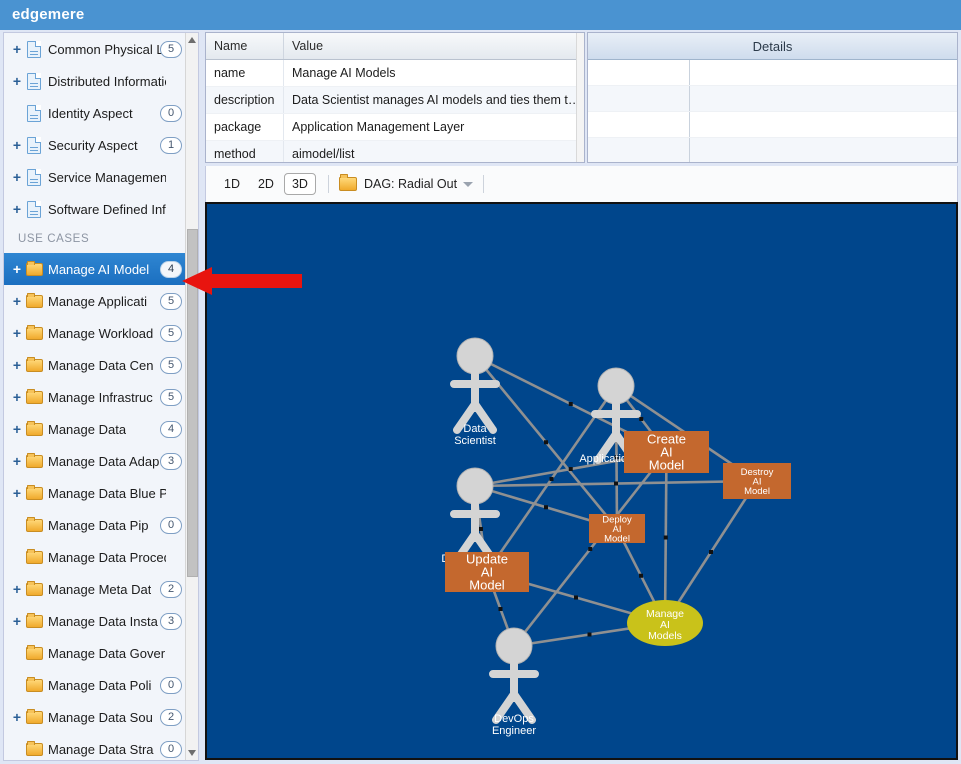 The width and height of the screenshot is (961, 764). Describe the element at coordinates (97, 621) in the screenshot. I see `sidebar-item-manage-data-insta: + Manage Data Insta 3` at that location.